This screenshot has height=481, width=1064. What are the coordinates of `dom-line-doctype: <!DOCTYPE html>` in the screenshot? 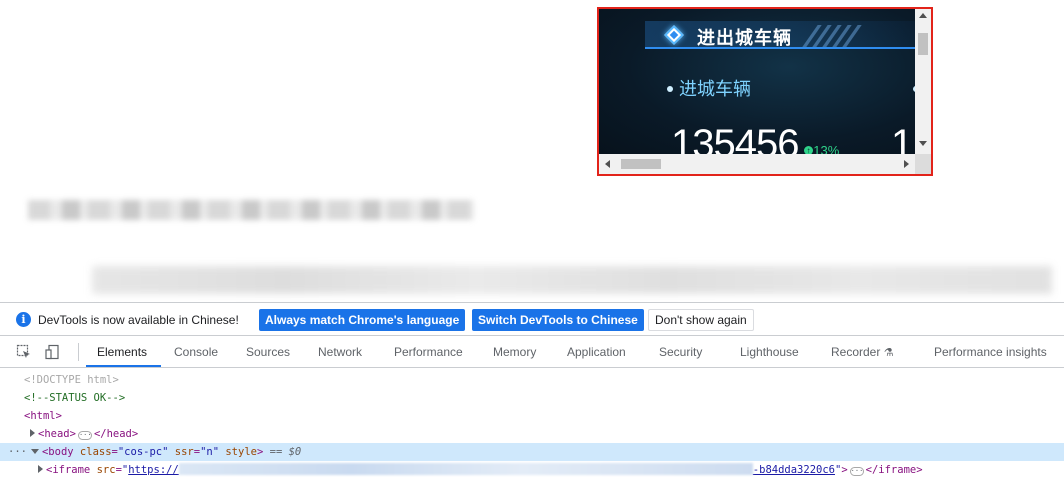 It's located at (532, 380).